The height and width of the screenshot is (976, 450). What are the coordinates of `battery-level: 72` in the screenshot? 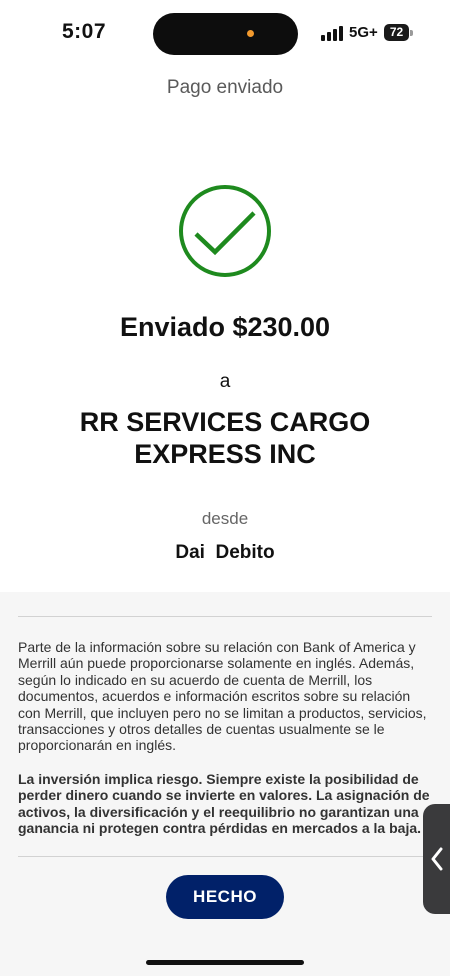 It's located at (396, 32).